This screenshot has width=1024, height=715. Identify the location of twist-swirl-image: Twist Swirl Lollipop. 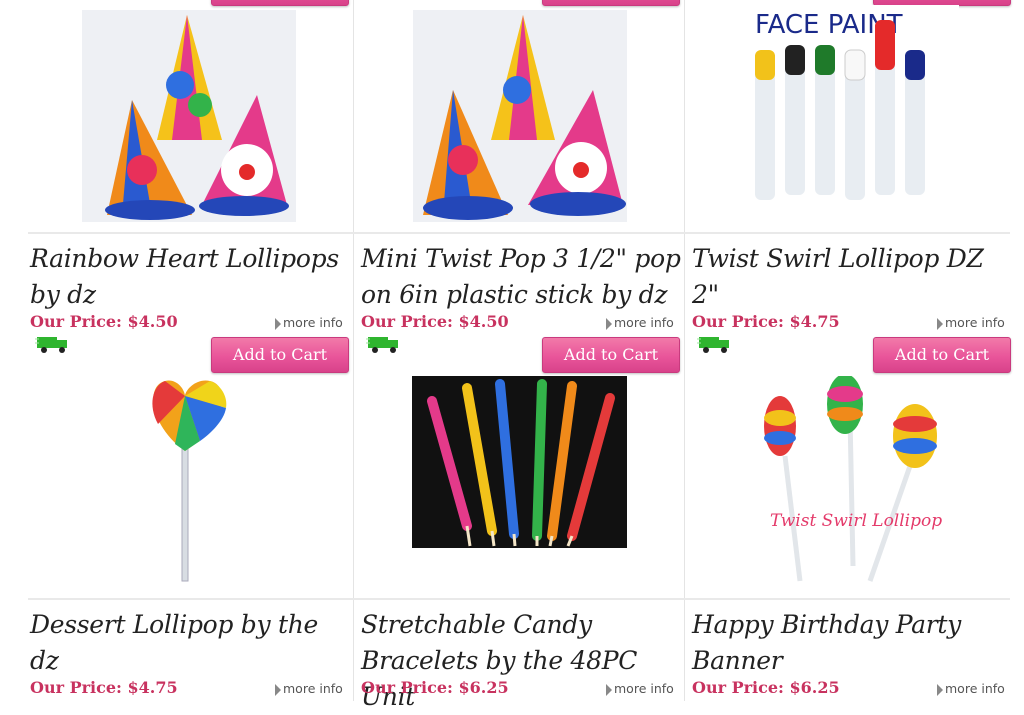
(850, 481).